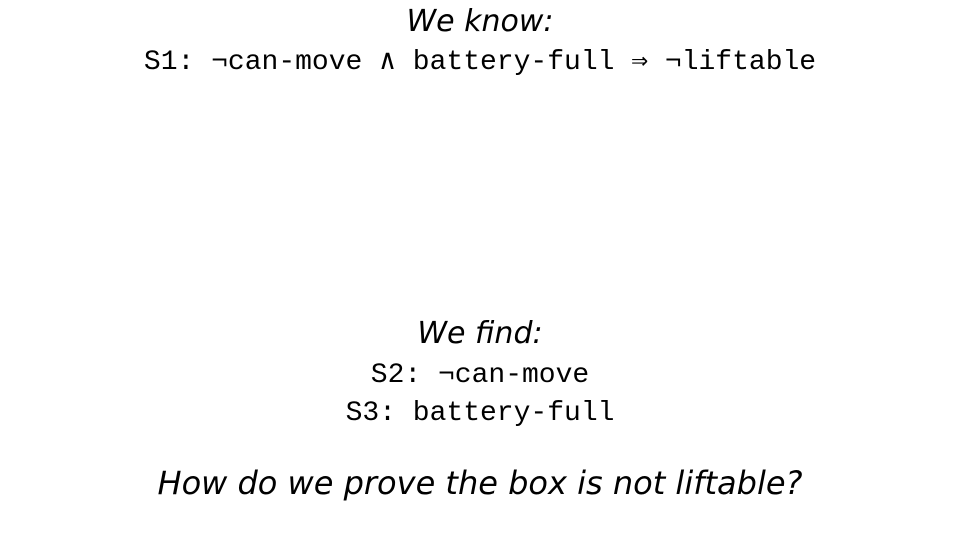 This screenshot has width=960, height=540. What do you see at coordinates (480, 333) in the screenshot?
I see `we-find-heading: We find:` at bounding box center [480, 333].